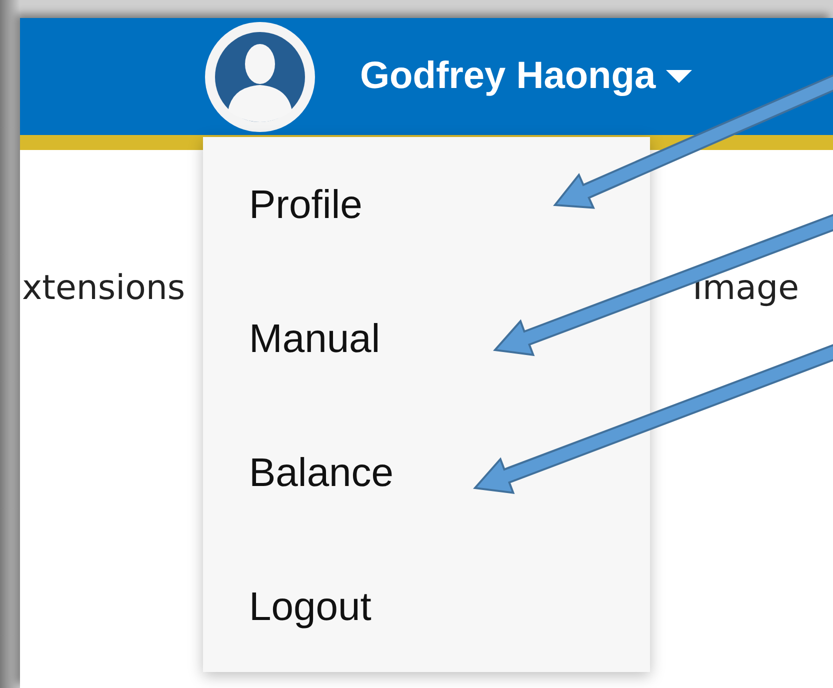 This screenshot has width=833, height=688. I want to click on menu-item: Balance, so click(426, 473).